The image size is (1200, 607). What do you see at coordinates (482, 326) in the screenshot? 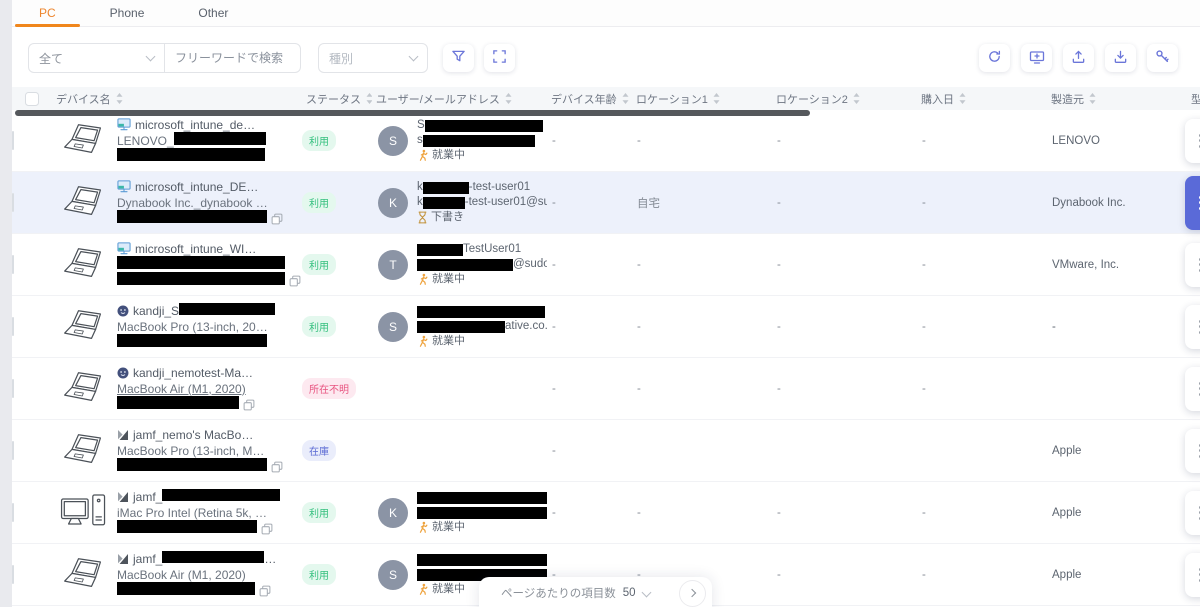
I see `user-text-line: ative.co.jp` at bounding box center [482, 326].